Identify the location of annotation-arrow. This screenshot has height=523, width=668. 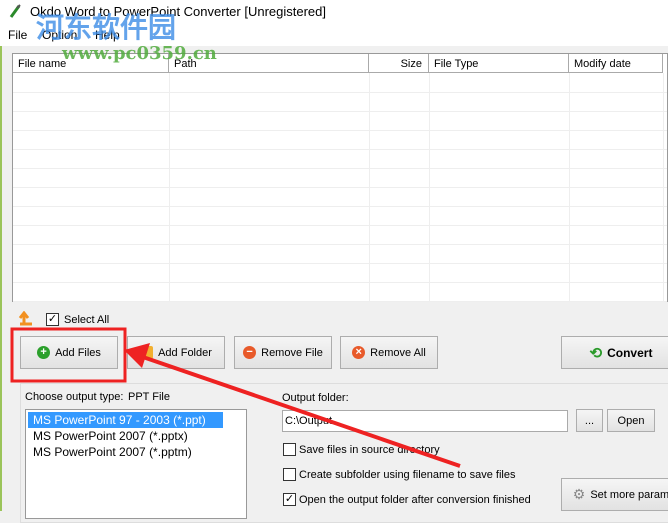
(300, 411).